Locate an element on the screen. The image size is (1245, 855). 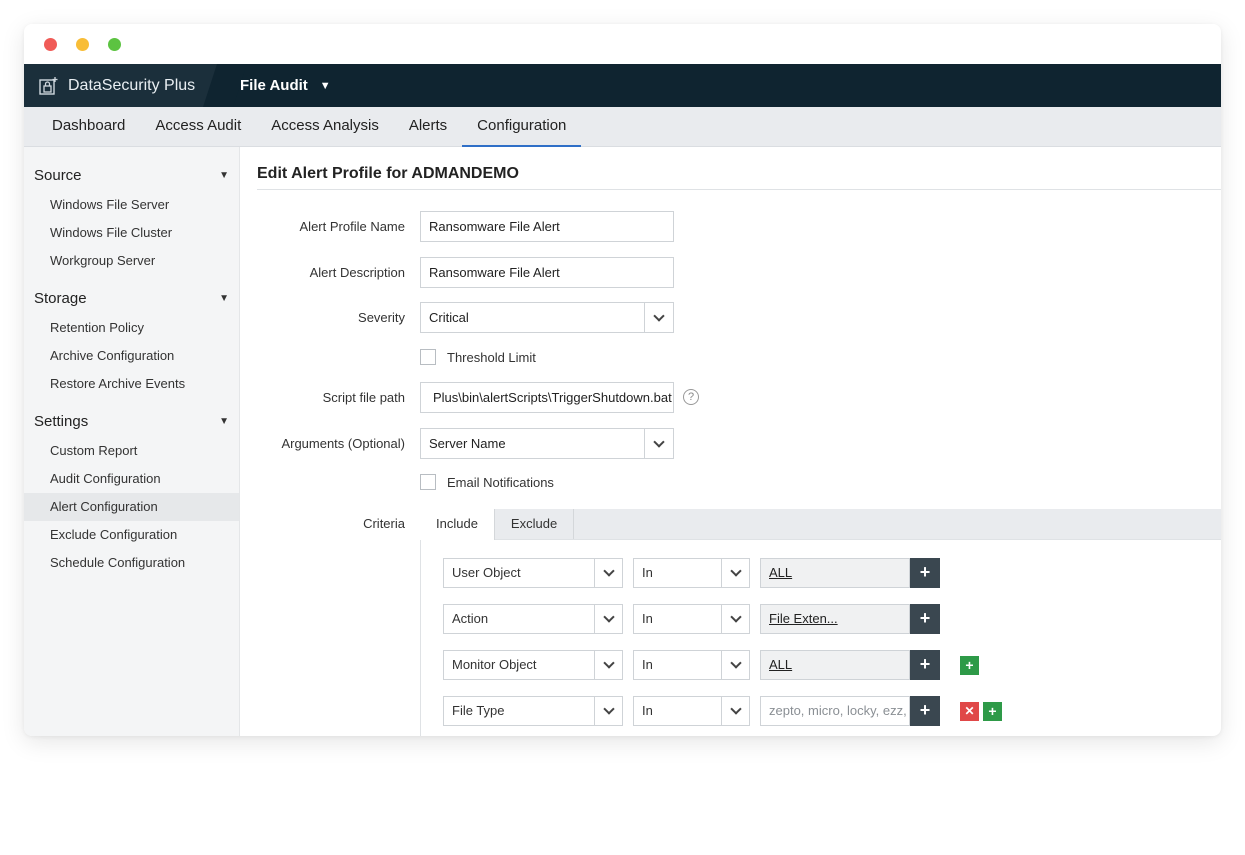
sidebar-item-windows-file-server: Windows File Server is located at coordinates (131, 205).